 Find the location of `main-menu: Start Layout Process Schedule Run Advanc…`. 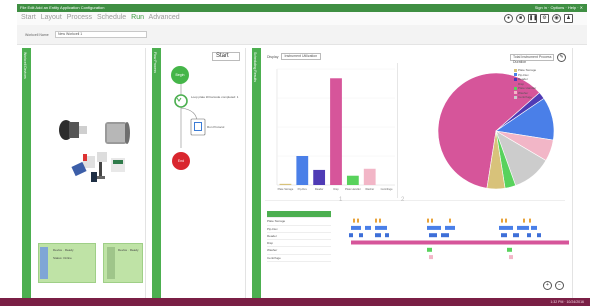

main-menu: Start Layout Process Schedule Run Advanc… is located at coordinates (102, 17).